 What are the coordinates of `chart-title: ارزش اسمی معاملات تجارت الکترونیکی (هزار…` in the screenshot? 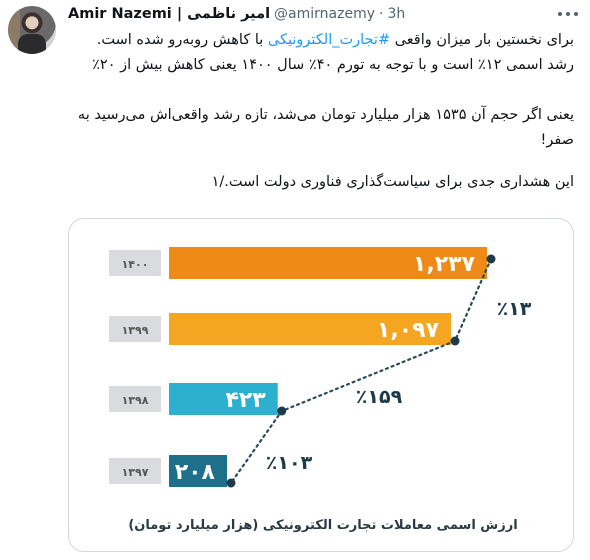 It's located at (322, 525).